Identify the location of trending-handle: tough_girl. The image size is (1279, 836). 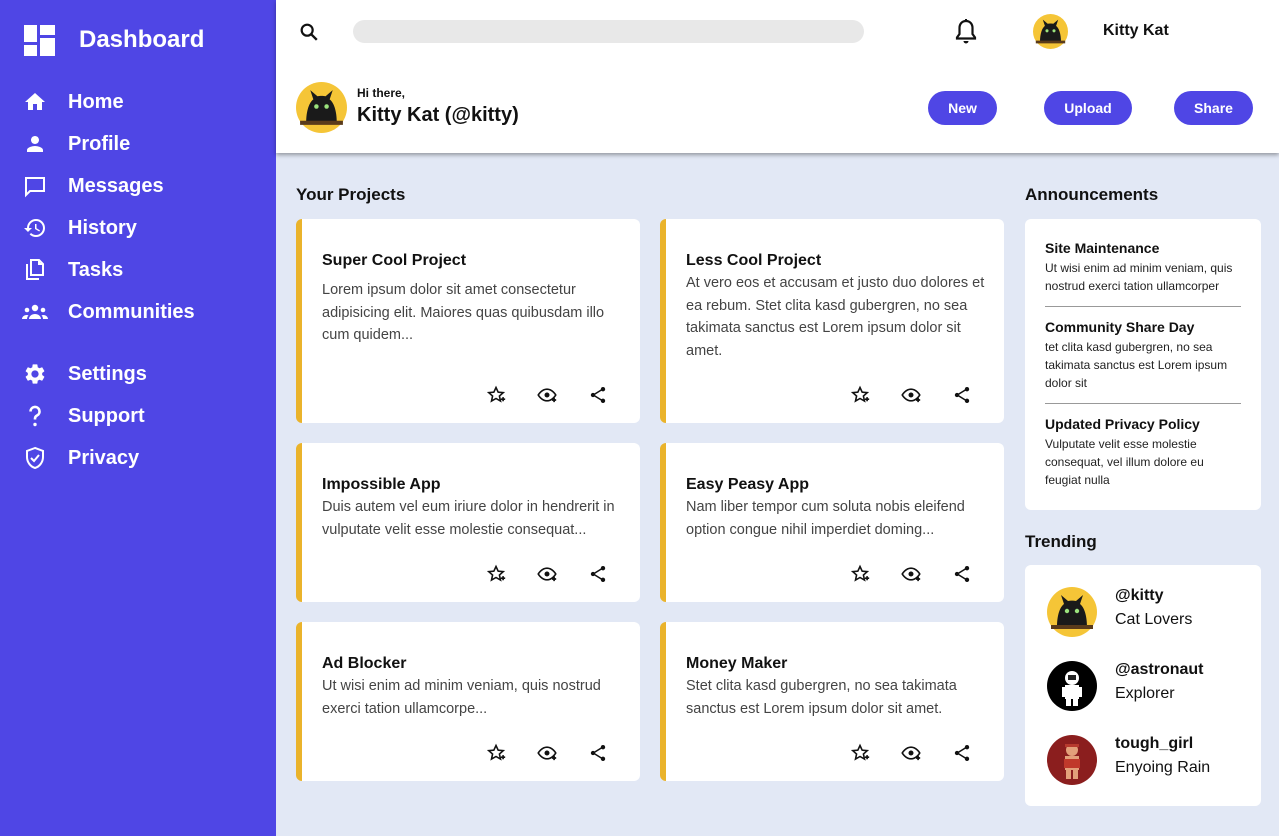
(1154, 743).